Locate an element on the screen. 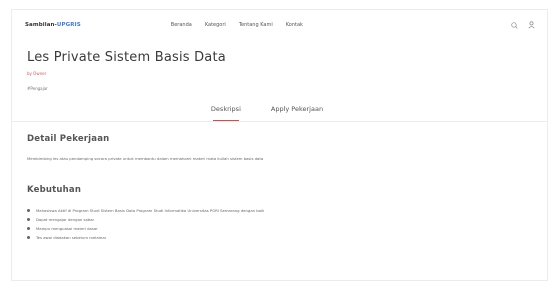 The width and height of the screenshot is (559, 287). tab-deskripsi: Deskripsi is located at coordinates (226, 113).